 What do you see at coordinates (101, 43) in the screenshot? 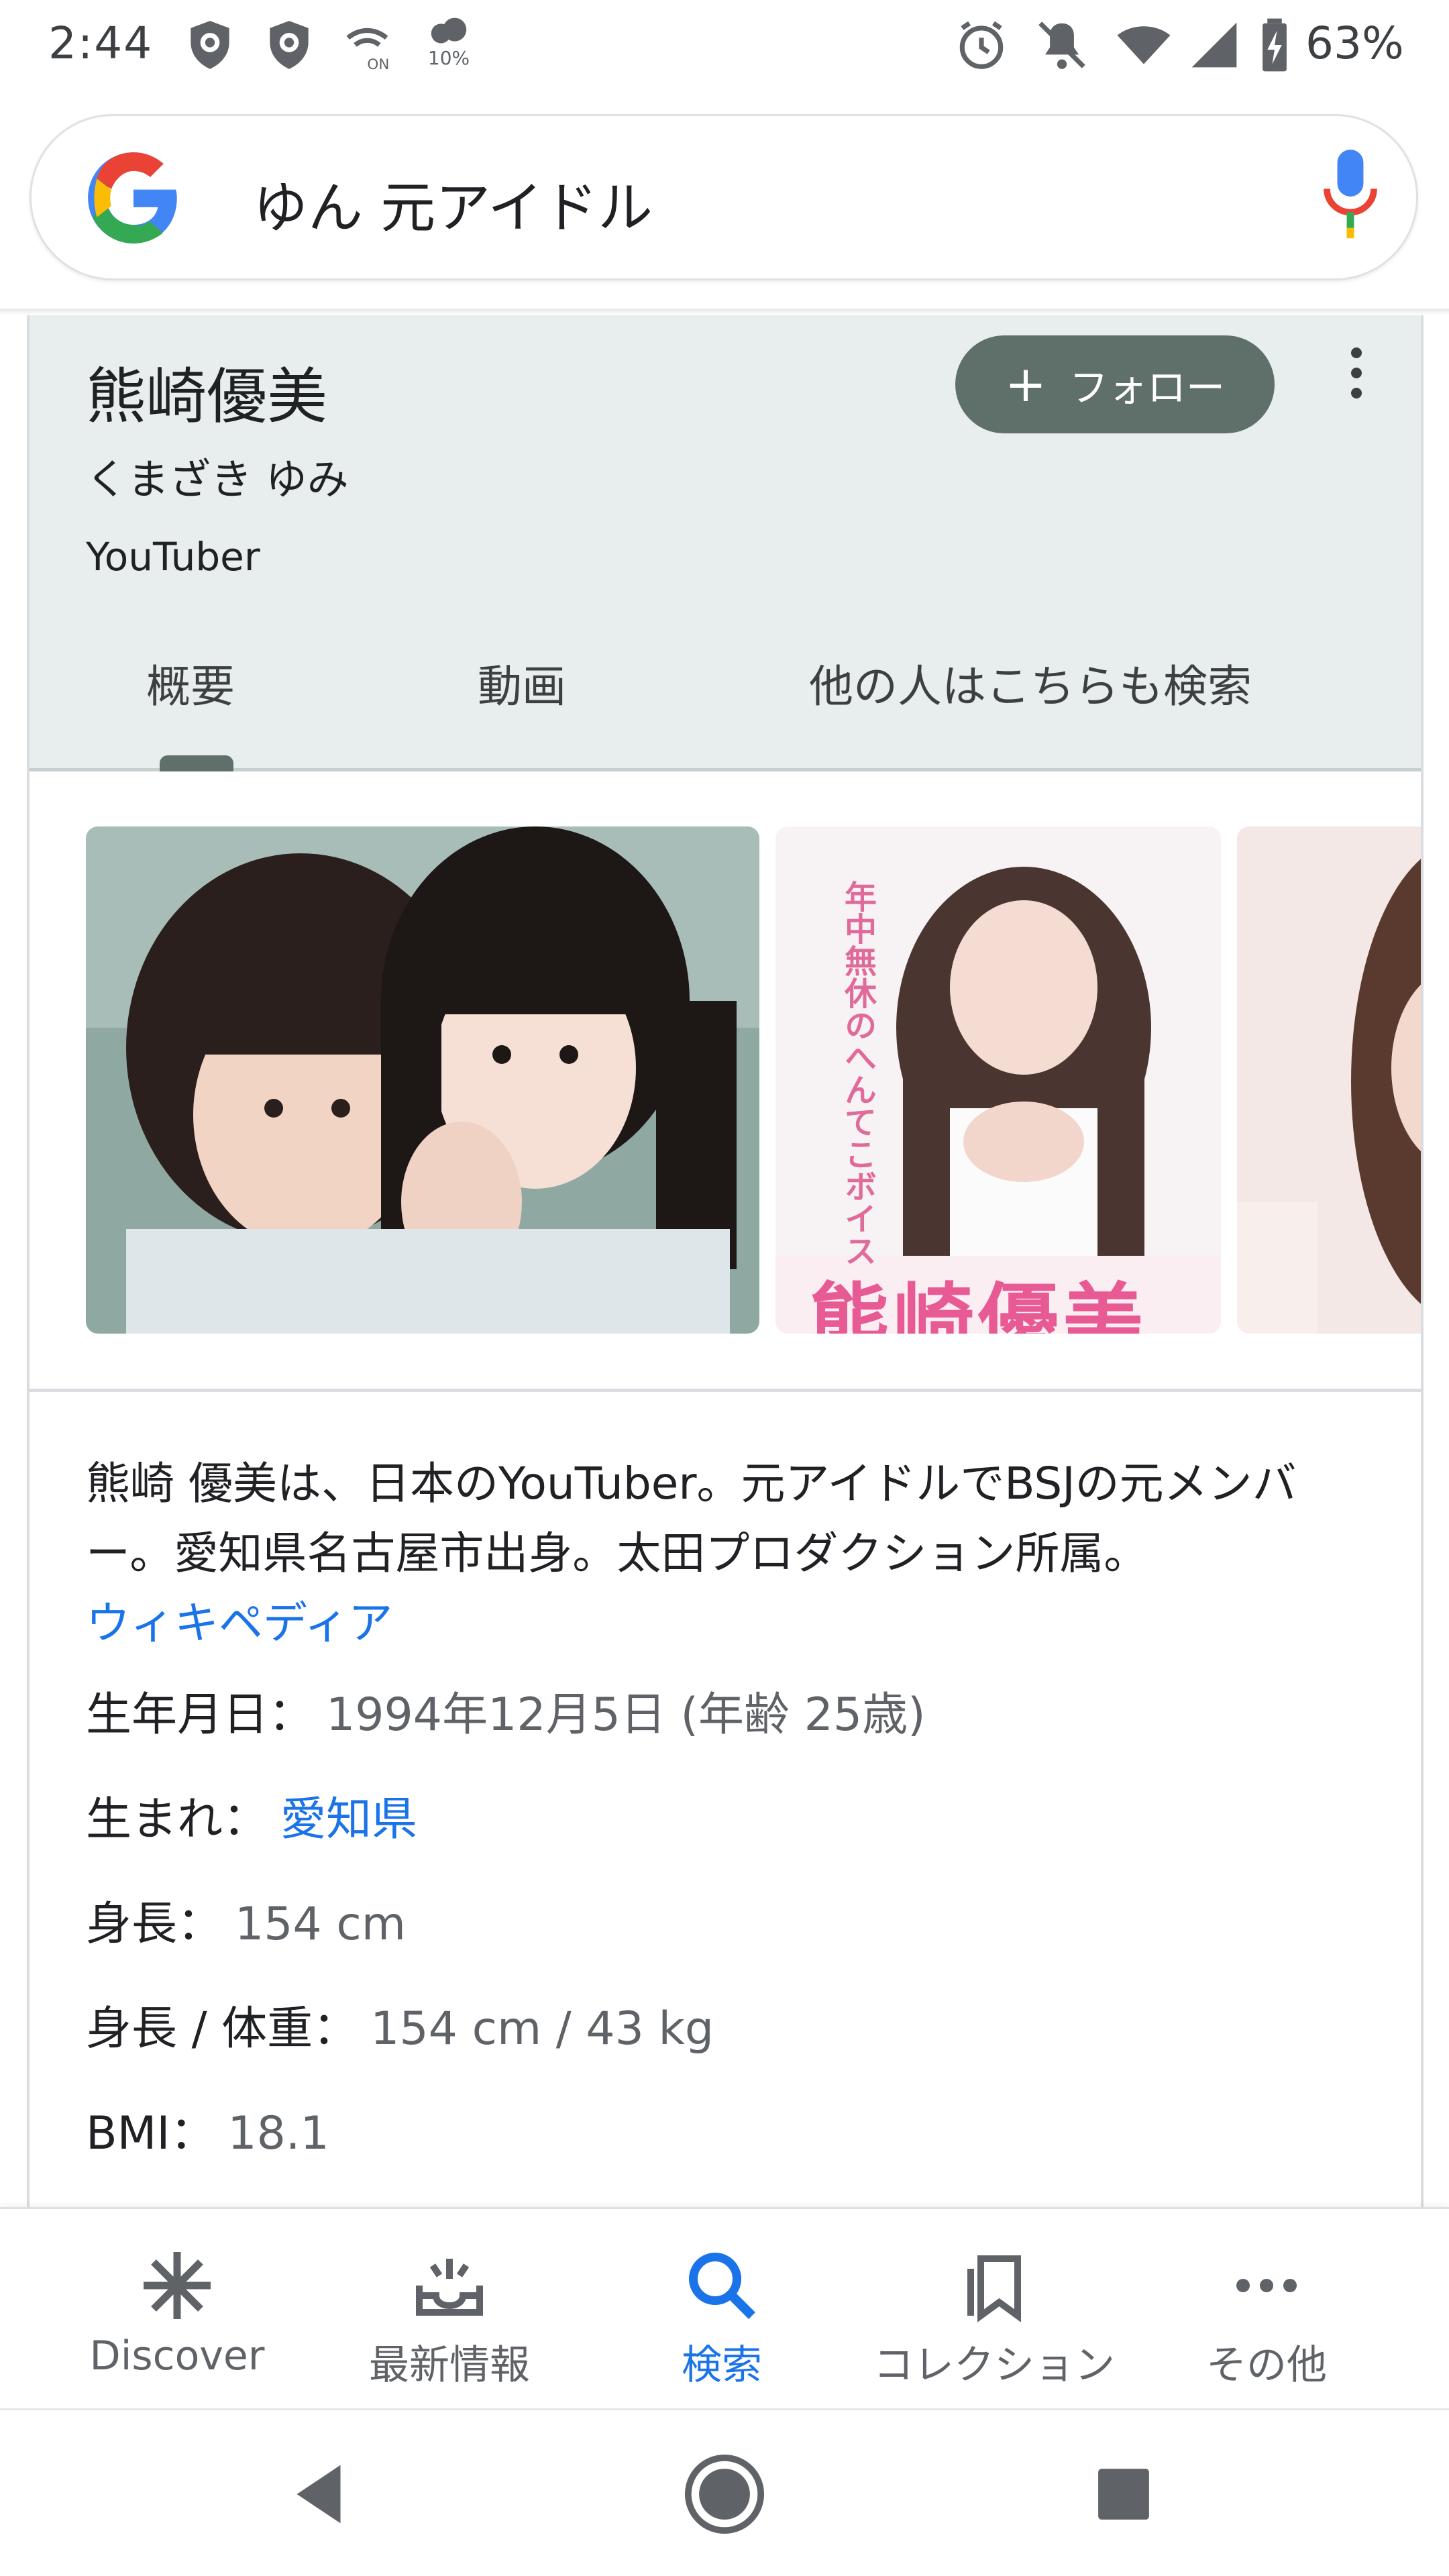
I see `status-time: 2:44` at bounding box center [101, 43].